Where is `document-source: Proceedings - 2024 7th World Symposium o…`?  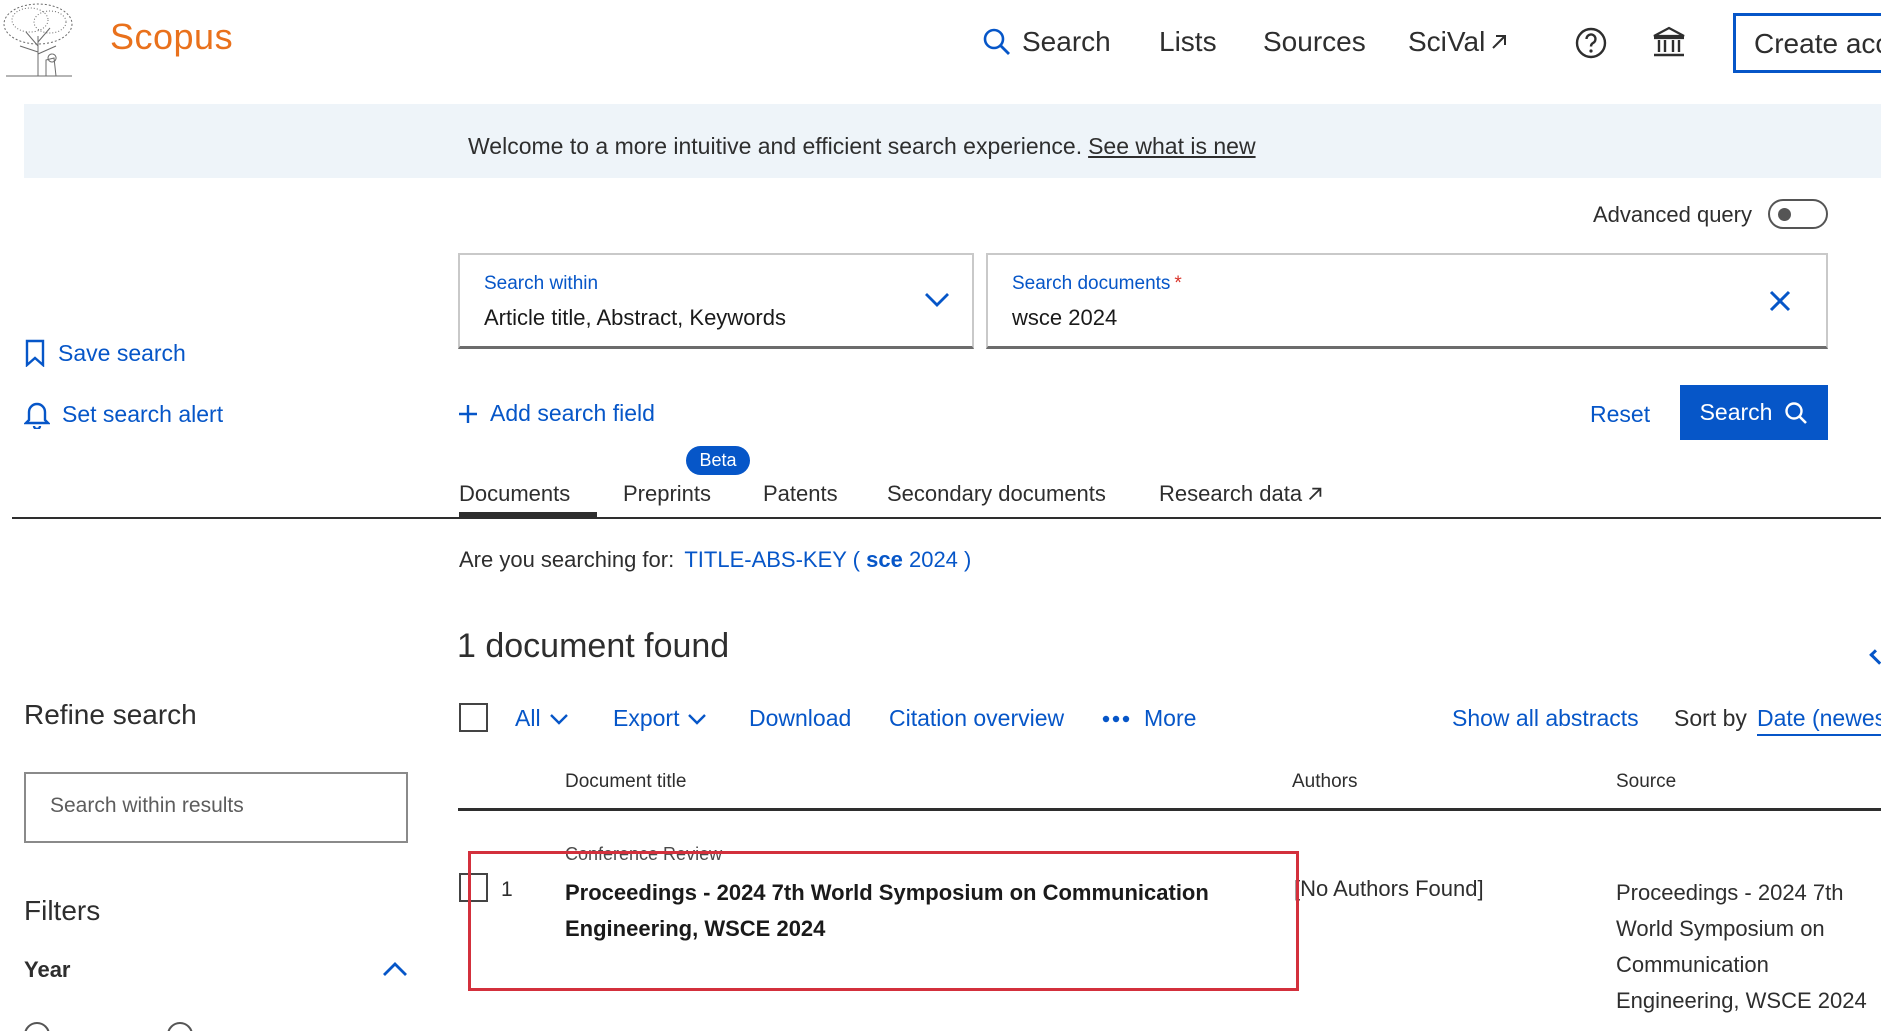
document-source: Proceedings - 2024 7th World Symposium o… is located at coordinates (1748, 947).